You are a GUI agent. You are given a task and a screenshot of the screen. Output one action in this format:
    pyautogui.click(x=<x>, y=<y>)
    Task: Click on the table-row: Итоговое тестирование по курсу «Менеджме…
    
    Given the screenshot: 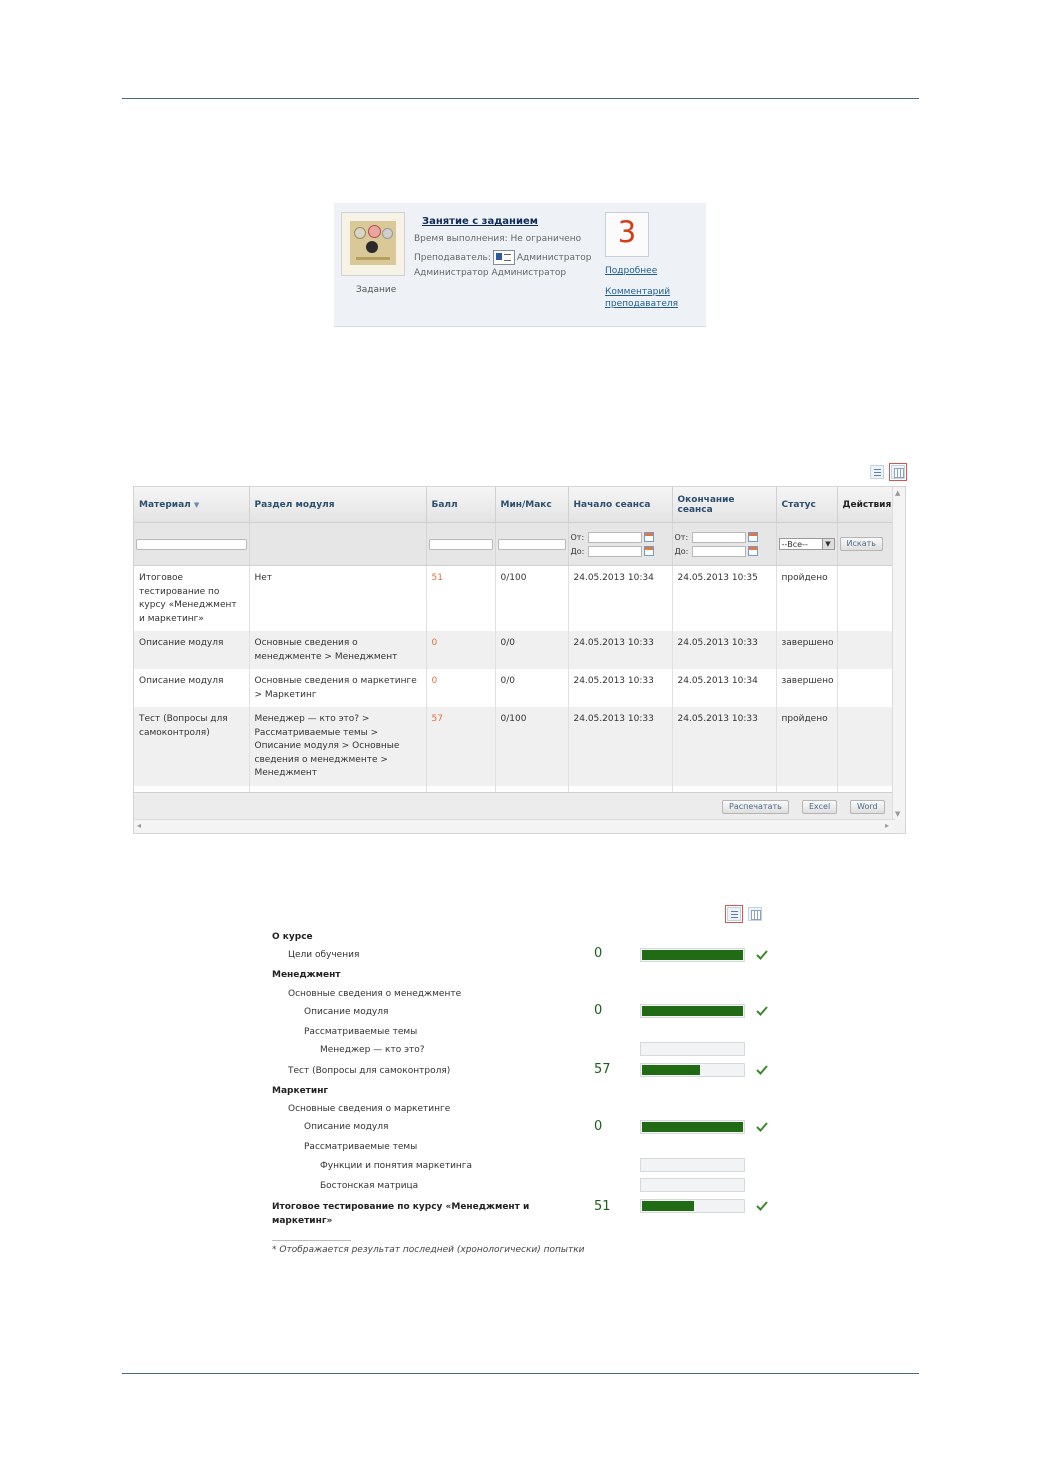 What is the action you would take?
    pyautogui.click(x=514, y=598)
    